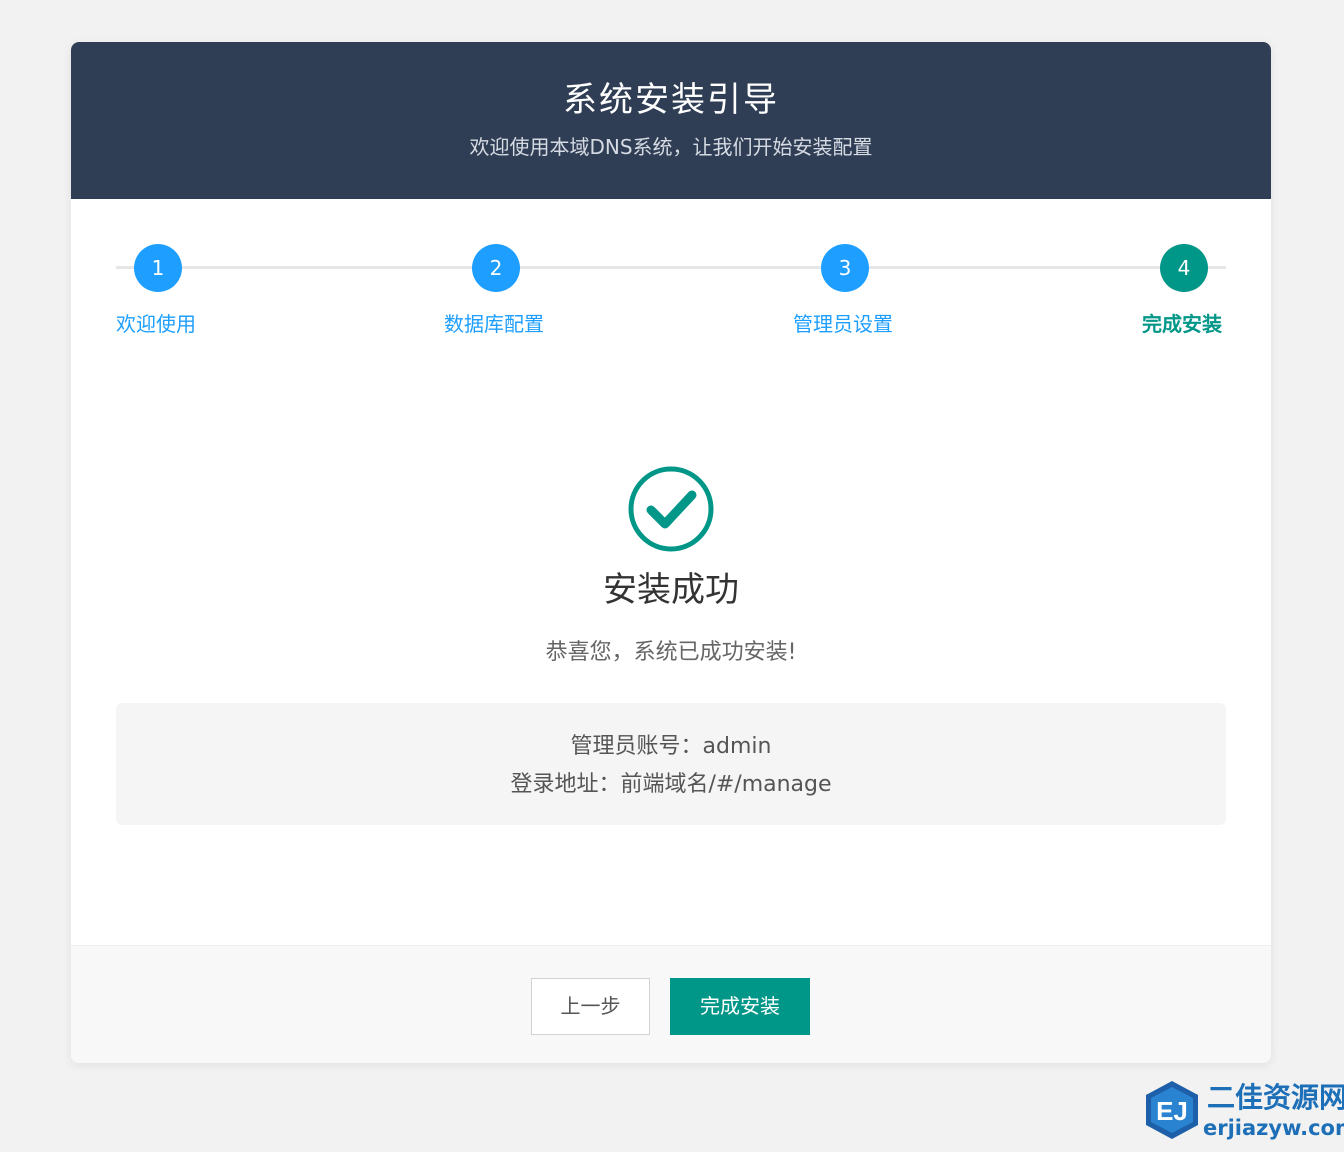 The width and height of the screenshot is (1344, 1152). I want to click on login-url-info: 登录地址：前端域名/#/manage, so click(671, 784).